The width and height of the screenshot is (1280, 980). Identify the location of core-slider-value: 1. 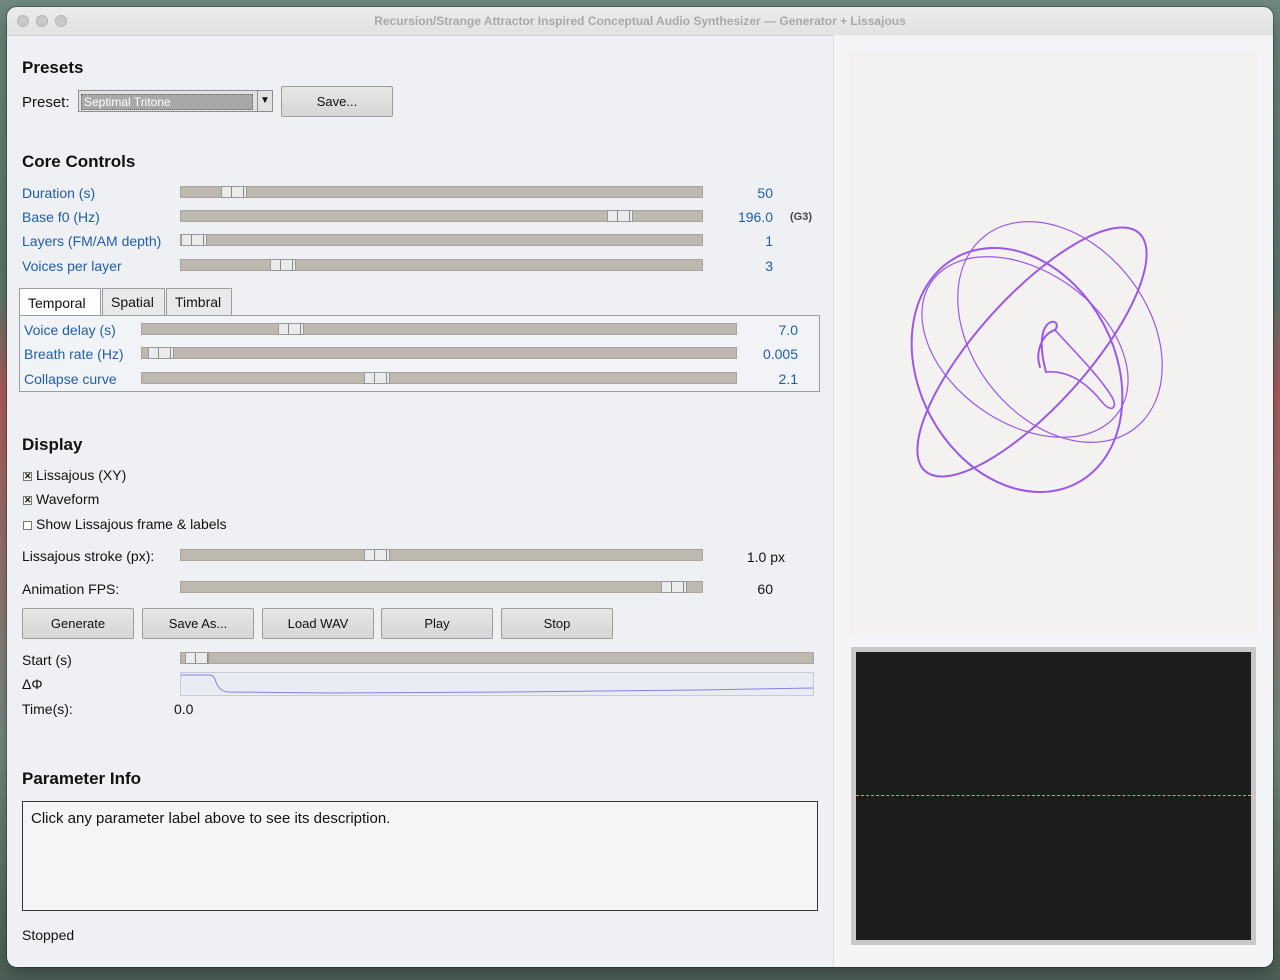
(769, 241).